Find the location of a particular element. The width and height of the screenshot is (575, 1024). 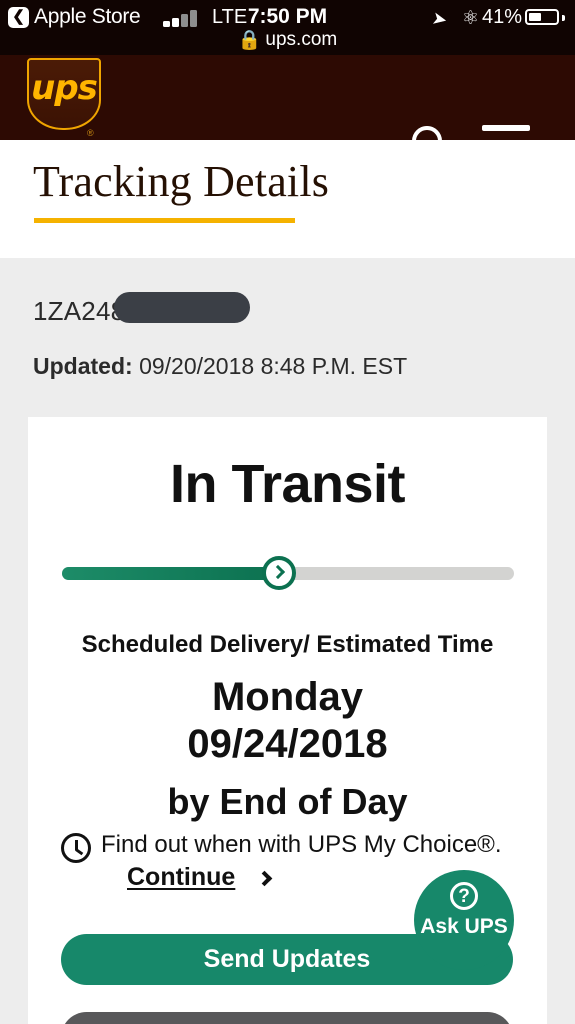

progress-knob-chevron-right-icon is located at coordinates (278, 573).